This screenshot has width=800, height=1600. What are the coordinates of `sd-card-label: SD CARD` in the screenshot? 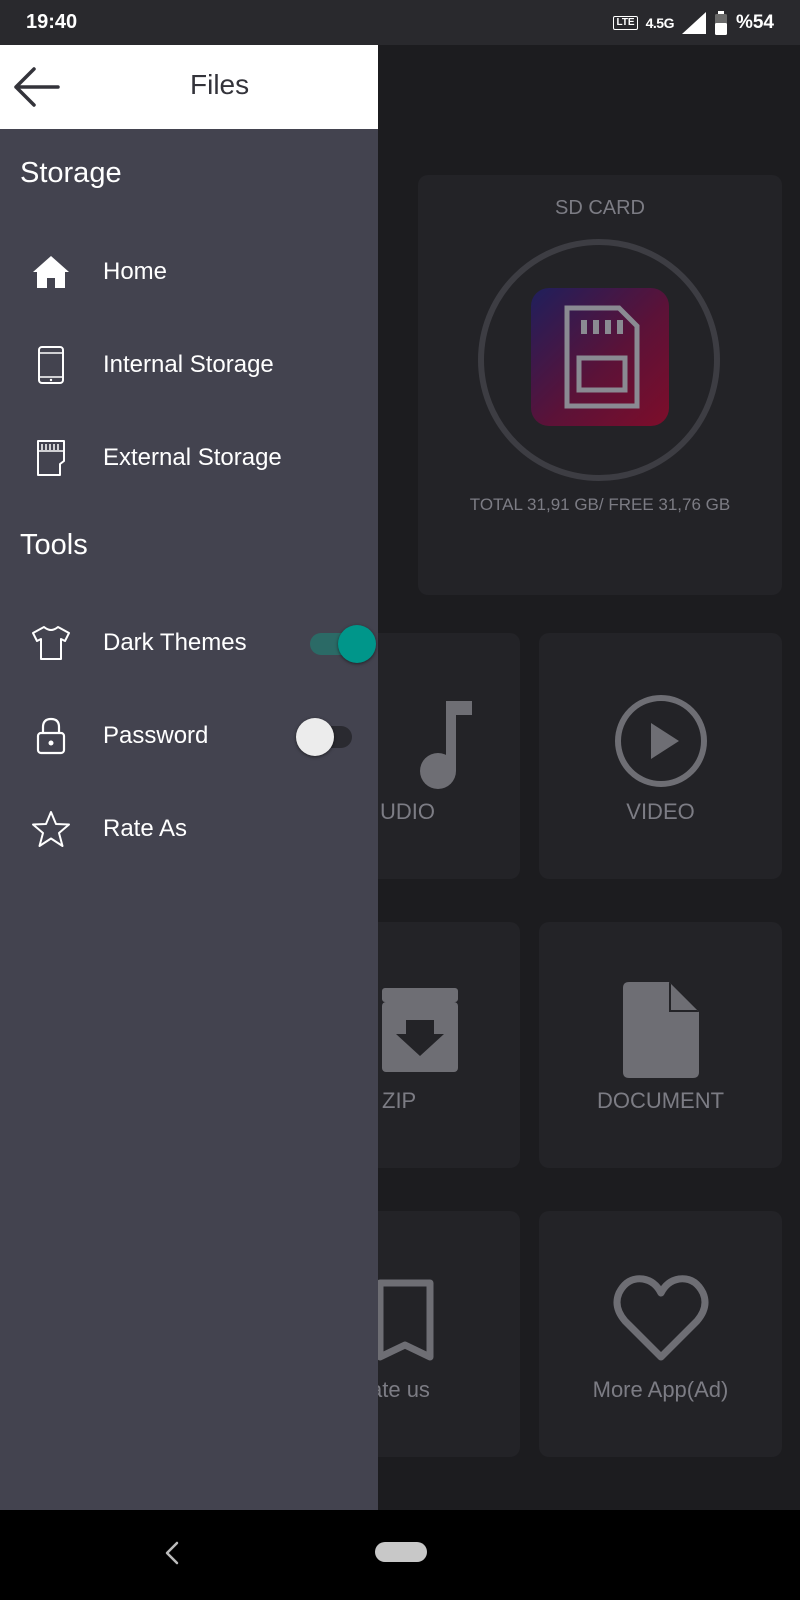 It's located at (599, 208).